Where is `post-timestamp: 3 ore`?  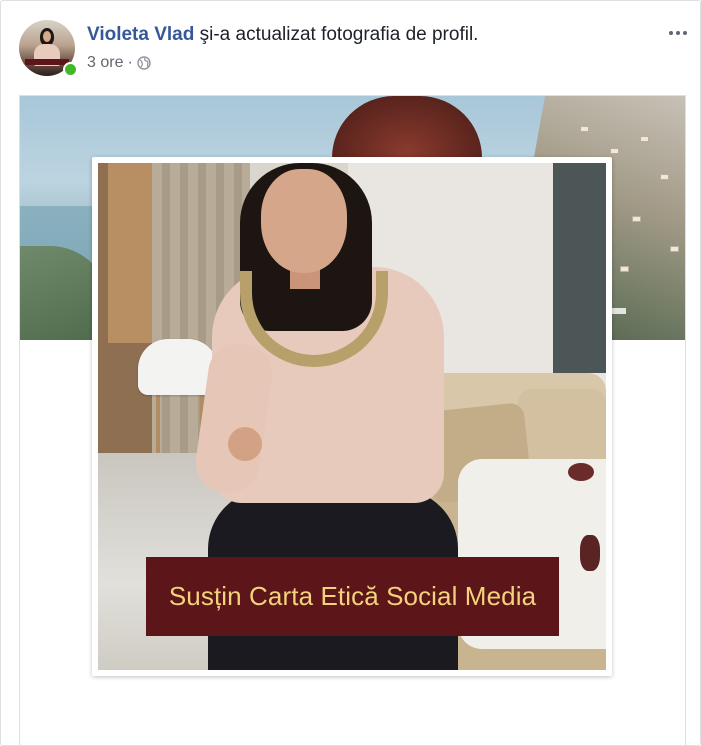 post-timestamp: 3 ore is located at coordinates (105, 63).